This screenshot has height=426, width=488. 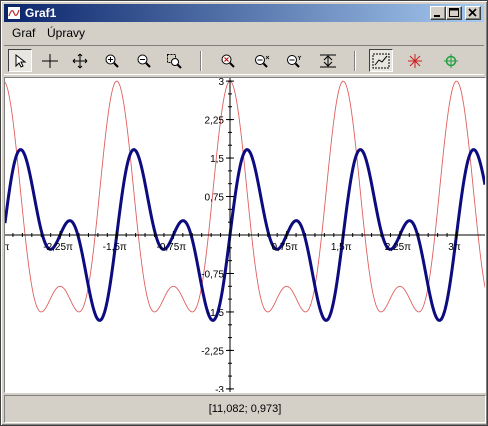 I want to click on crosshair-tool, so click(x=50, y=60).